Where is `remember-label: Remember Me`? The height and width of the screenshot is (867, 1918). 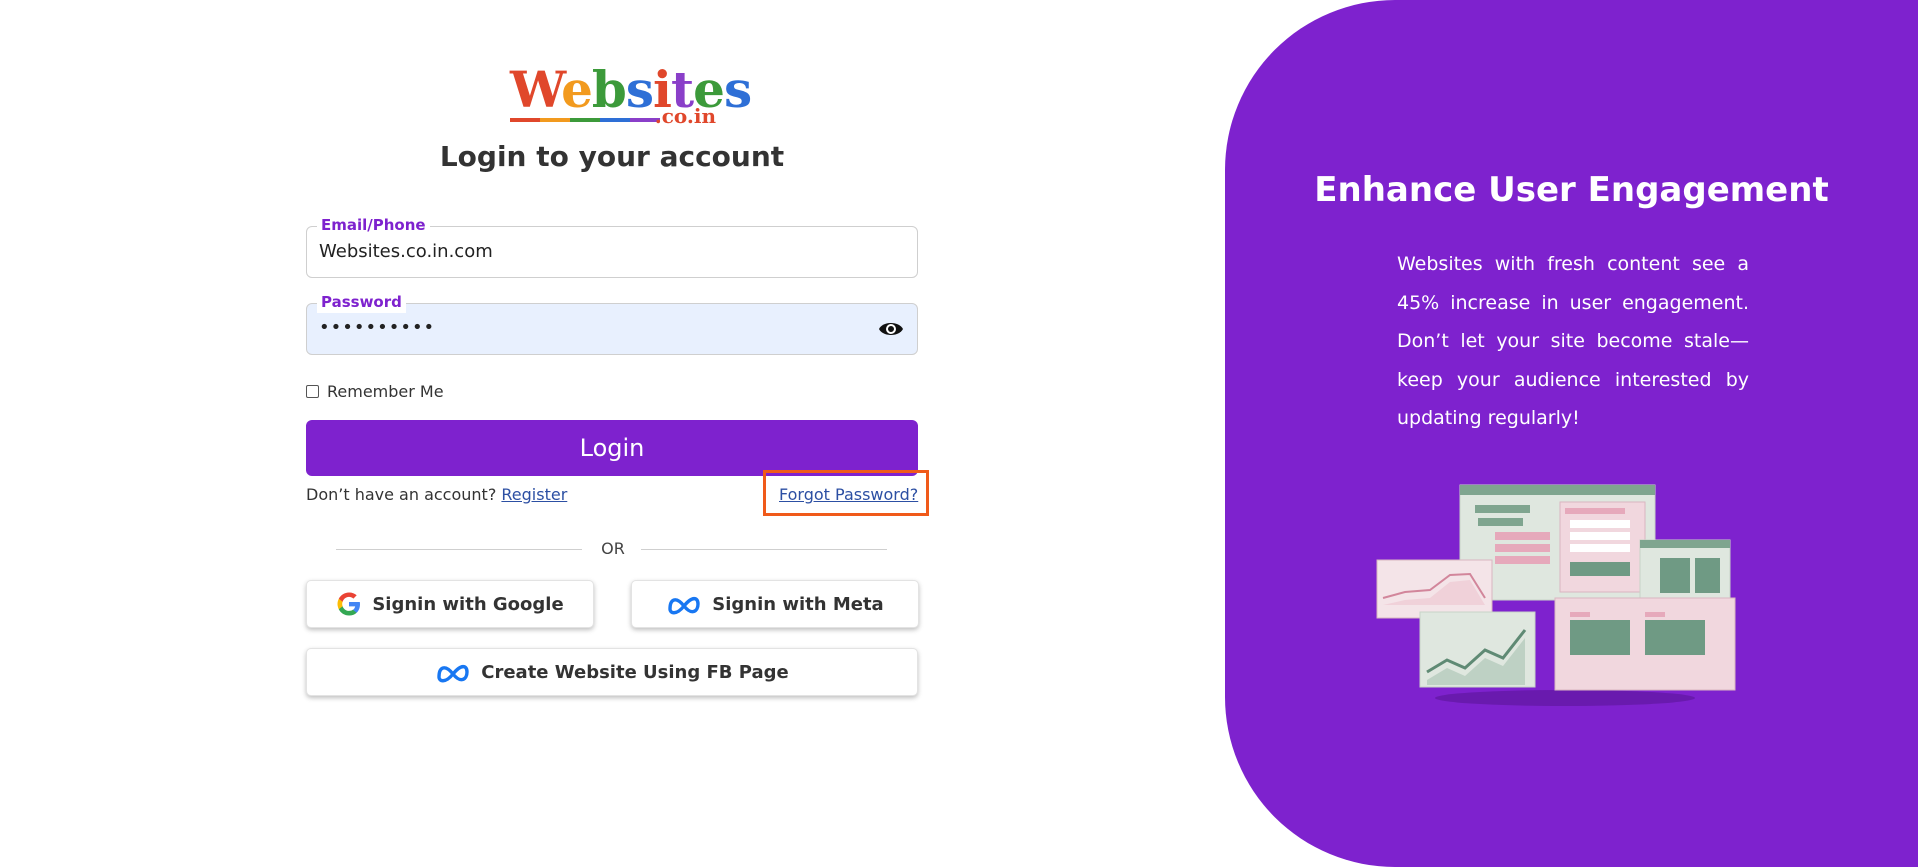 remember-label: Remember Me is located at coordinates (385, 391).